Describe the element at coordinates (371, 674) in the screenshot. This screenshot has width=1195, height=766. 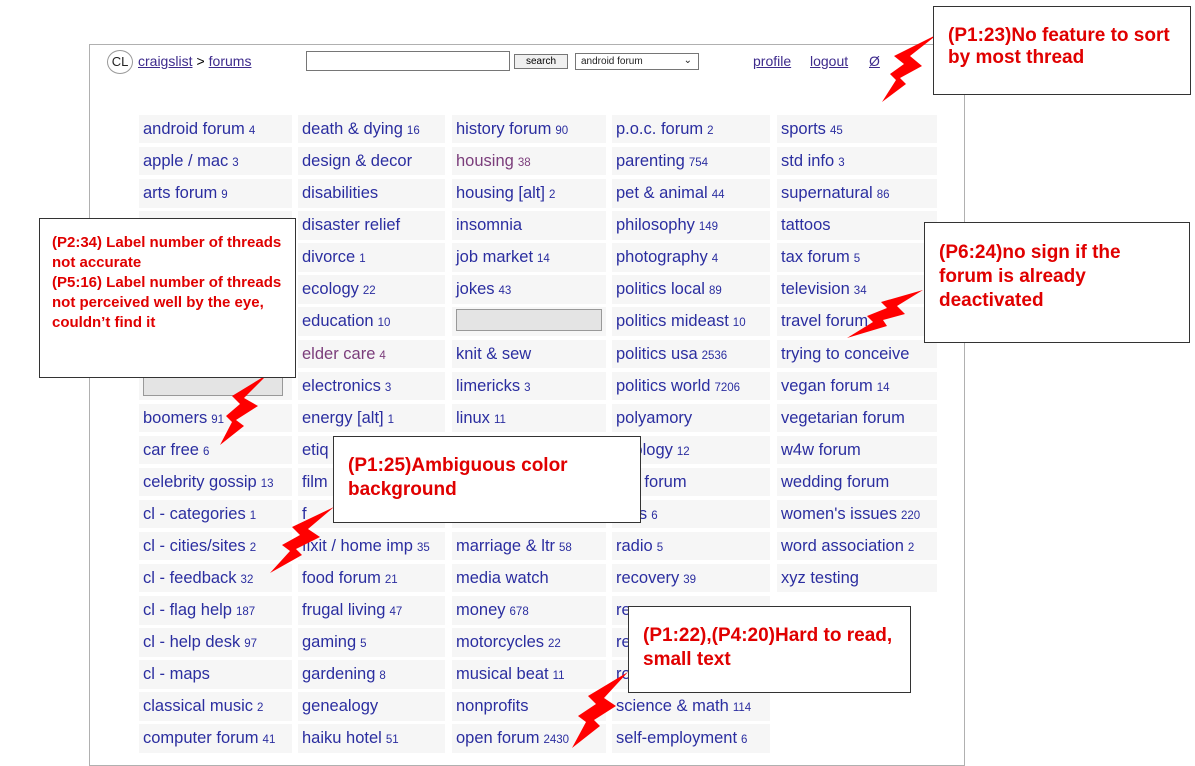
I see `forum-link: gardening 8` at that location.